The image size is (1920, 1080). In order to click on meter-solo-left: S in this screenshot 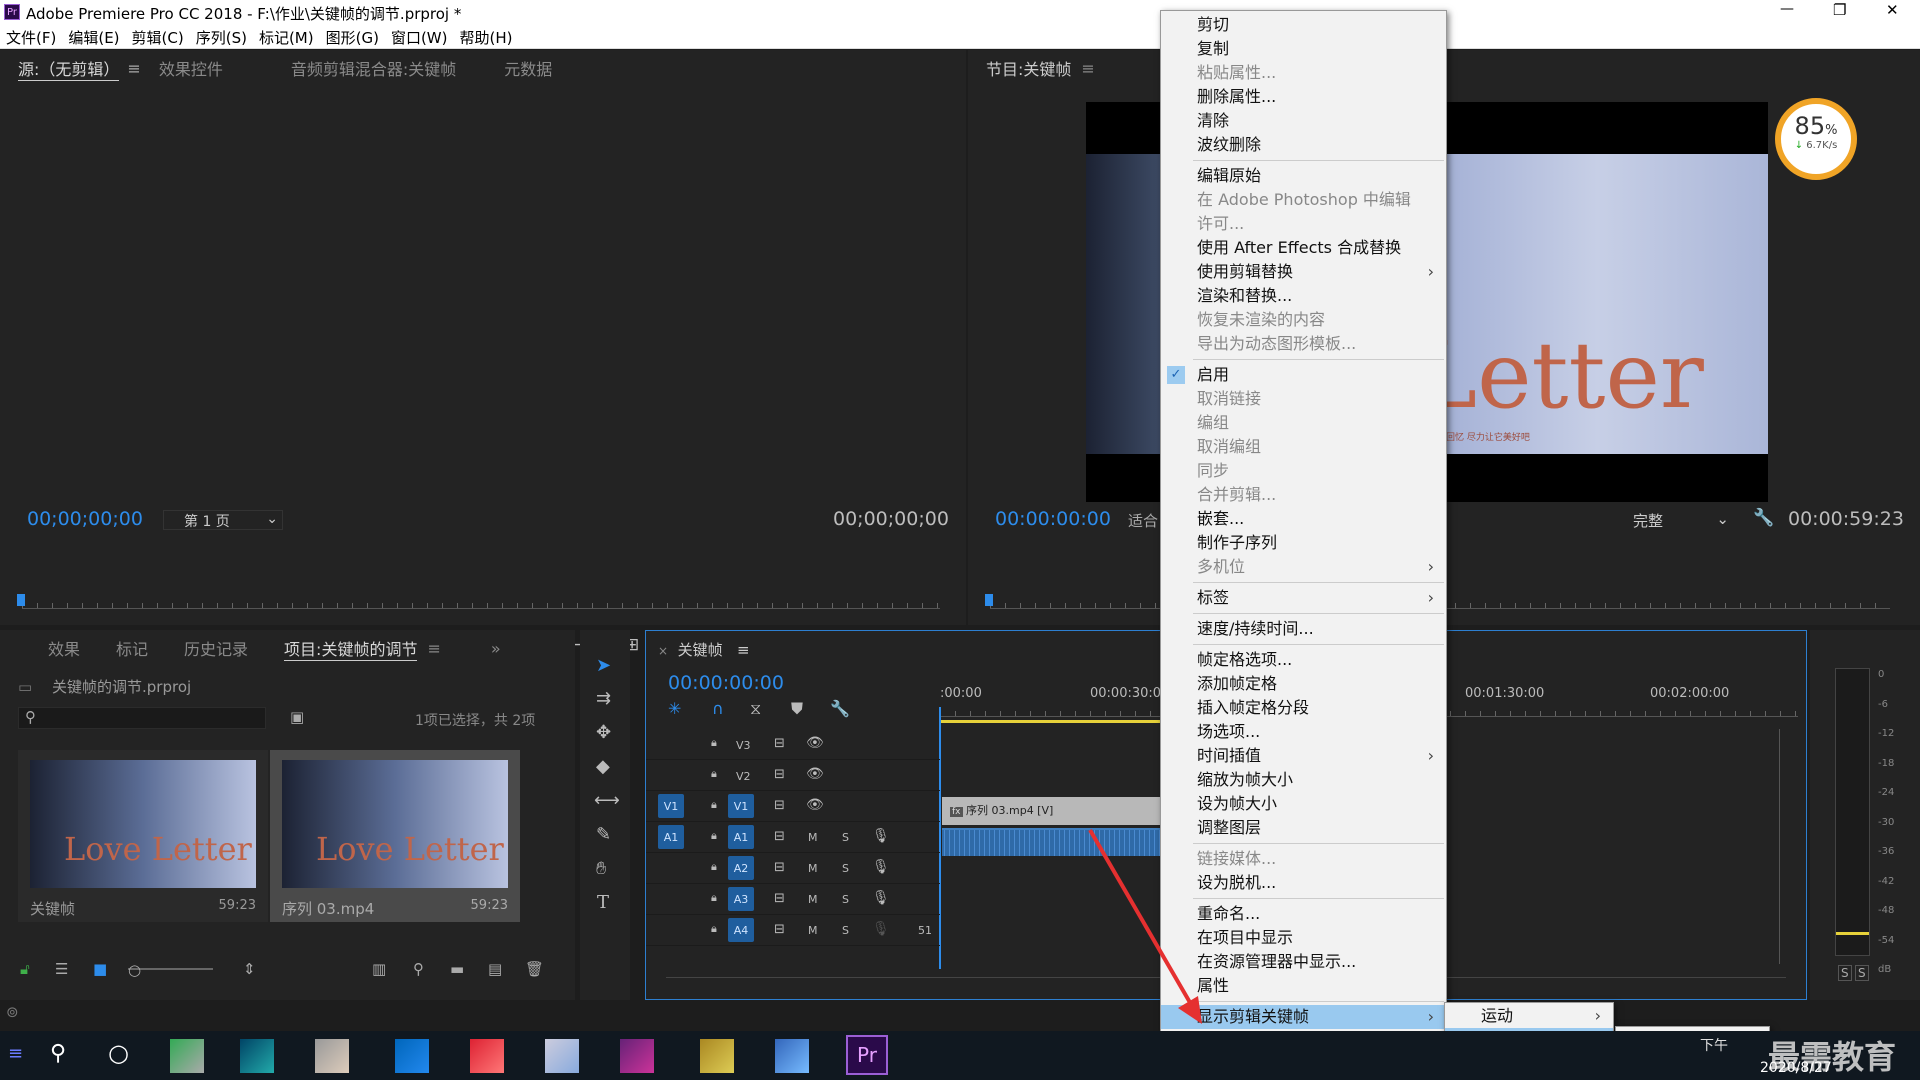, I will do `click(1845, 973)`.